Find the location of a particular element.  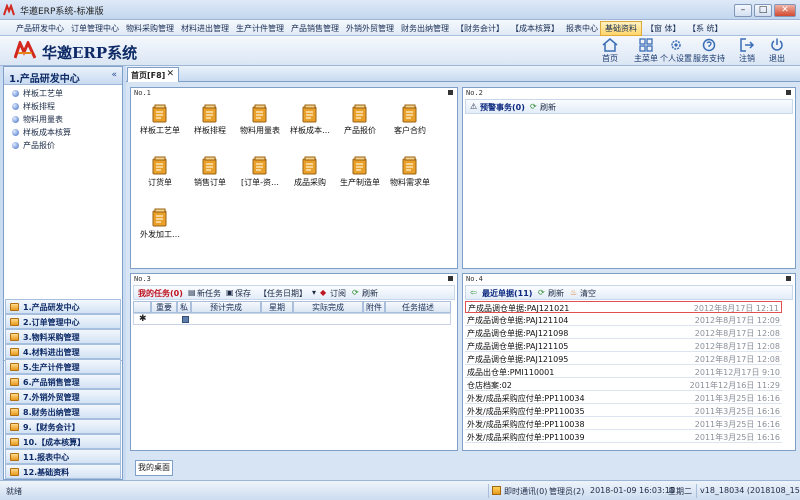

menu-item-window: 【窗 体】 is located at coordinates (663, 28).